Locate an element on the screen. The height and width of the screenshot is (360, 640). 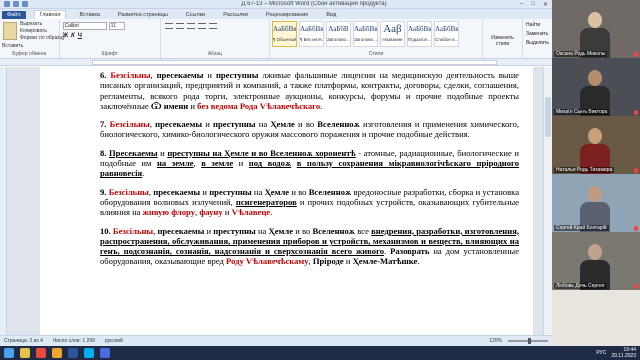
scrollbar-thumb is located at coordinates (548, 117).